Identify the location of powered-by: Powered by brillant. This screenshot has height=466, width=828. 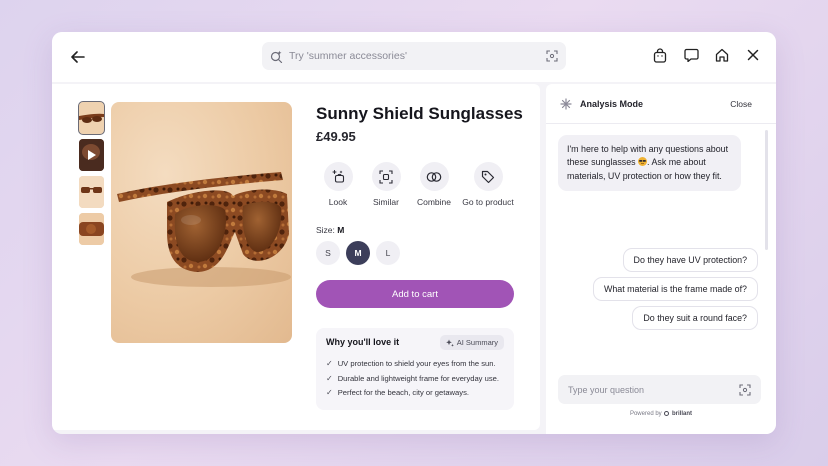
(661, 414).